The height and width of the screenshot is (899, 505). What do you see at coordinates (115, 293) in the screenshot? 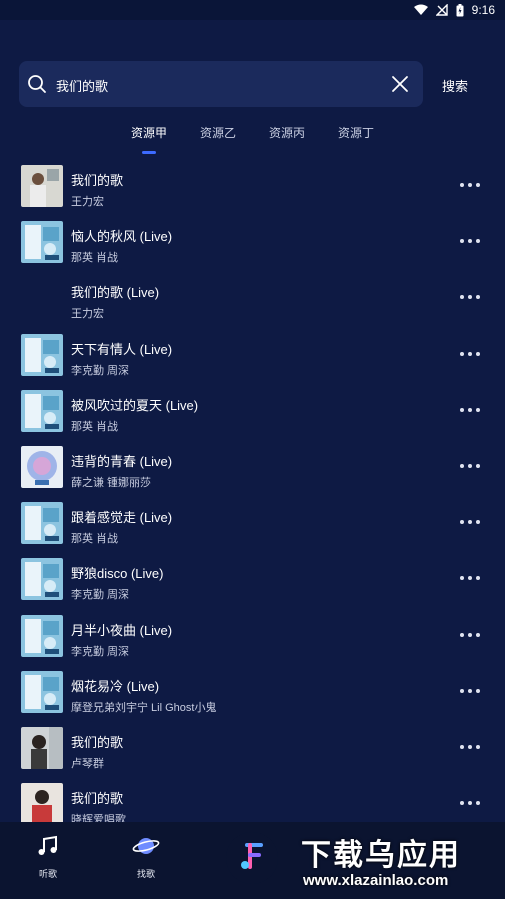
I see `song-title: 我们的歌 (Live)` at bounding box center [115, 293].